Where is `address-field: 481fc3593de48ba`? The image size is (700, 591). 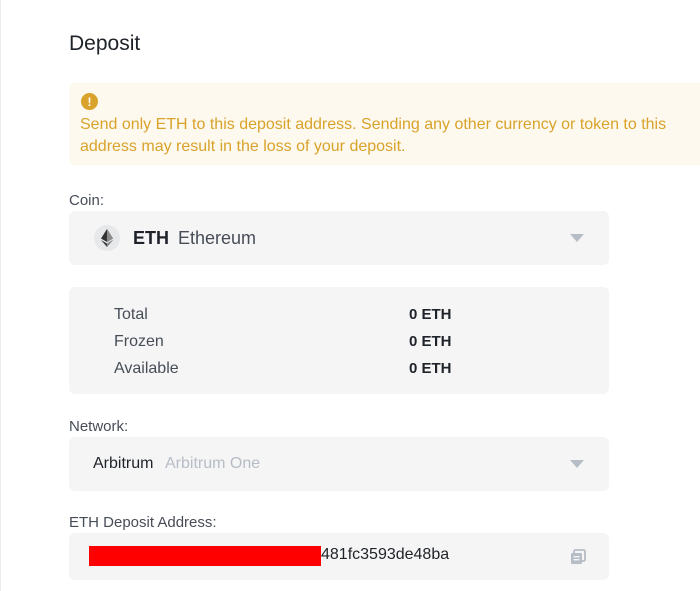 address-field: 481fc3593de48ba is located at coordinates (339, 556).